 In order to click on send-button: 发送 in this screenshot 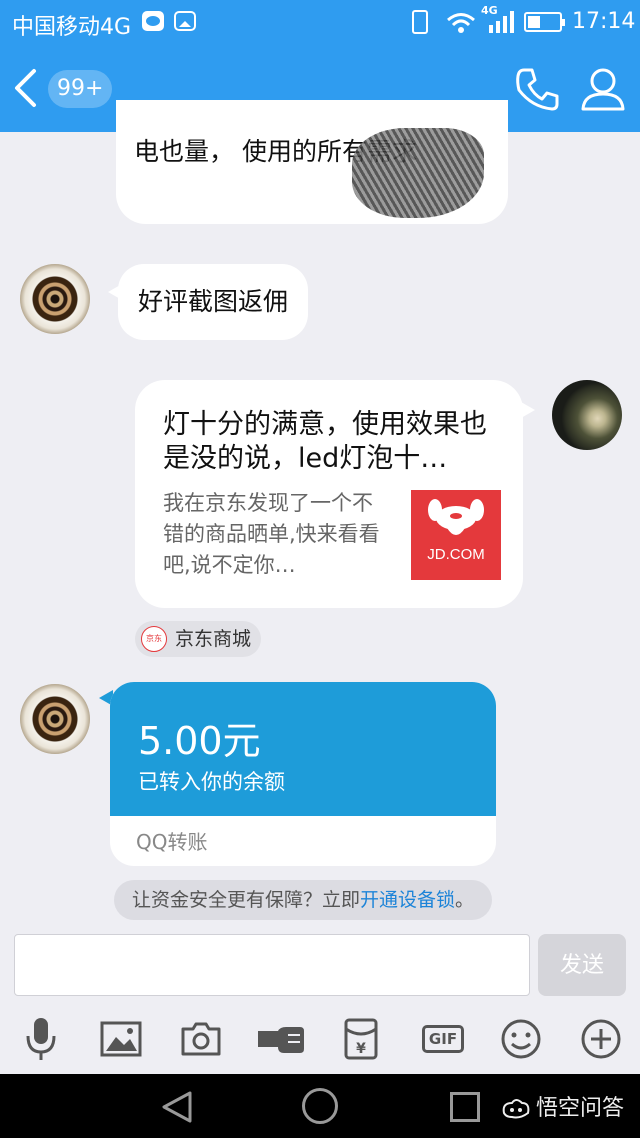, I will do `click(582, 965)`.